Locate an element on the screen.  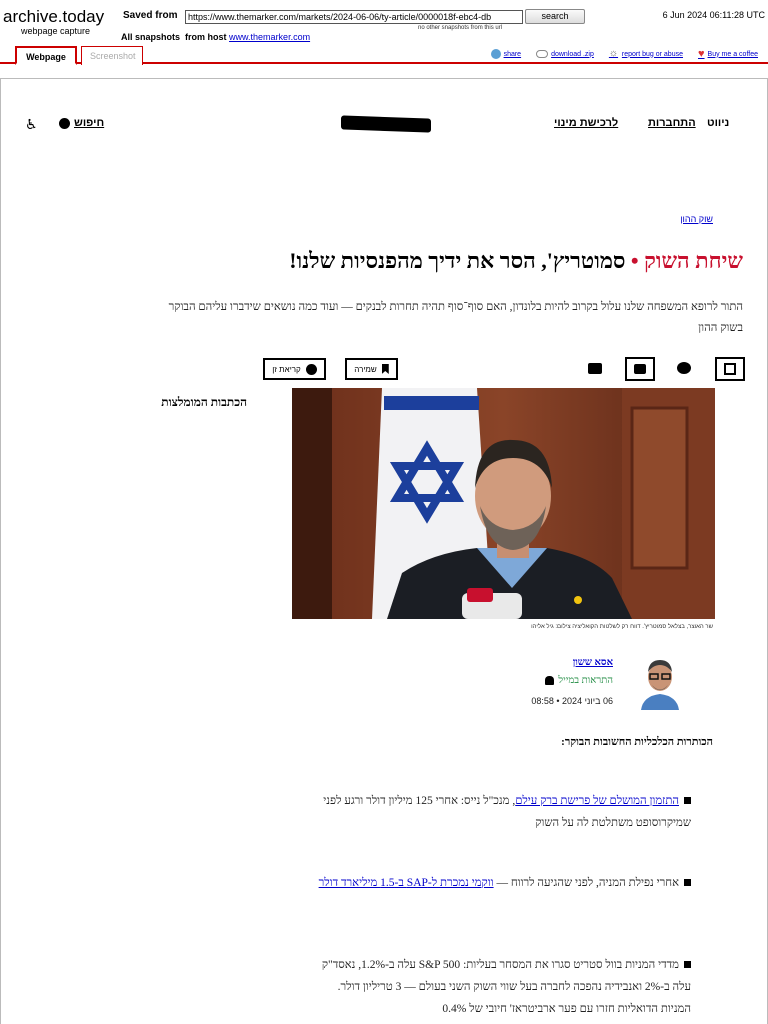
archive-logo: archive.today is located at coordinates (53, 17).